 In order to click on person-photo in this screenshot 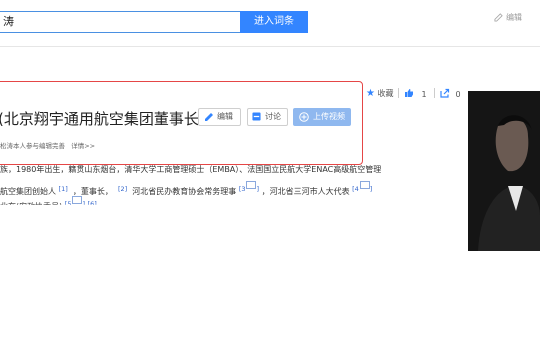, I will do `click(504, 171)`.